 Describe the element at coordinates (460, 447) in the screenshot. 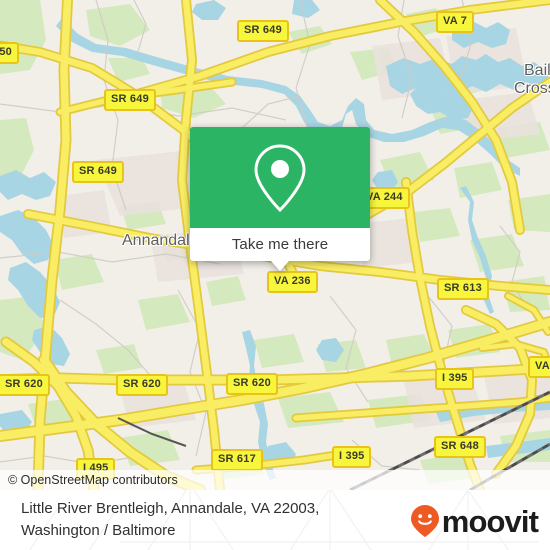

I see `road-shield-sr648: SR 648` at that location.